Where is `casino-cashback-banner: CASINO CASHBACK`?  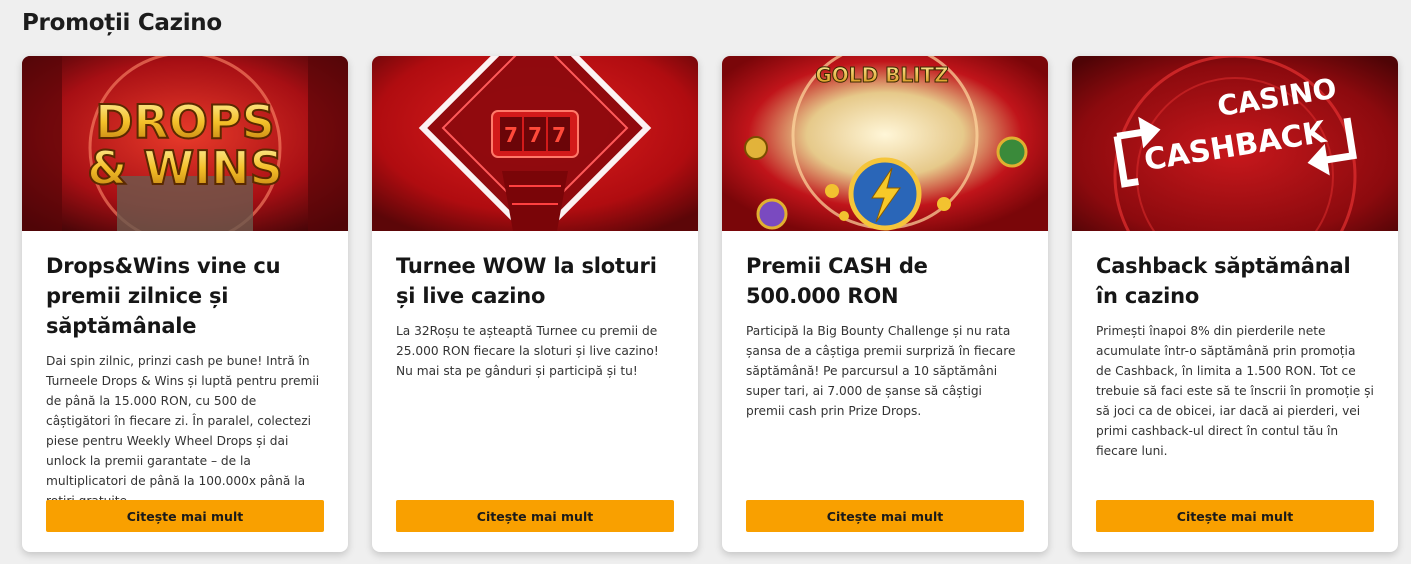 casino-cashback-banner: CASINO CASHBACK is located at coordinates (1235, 143).